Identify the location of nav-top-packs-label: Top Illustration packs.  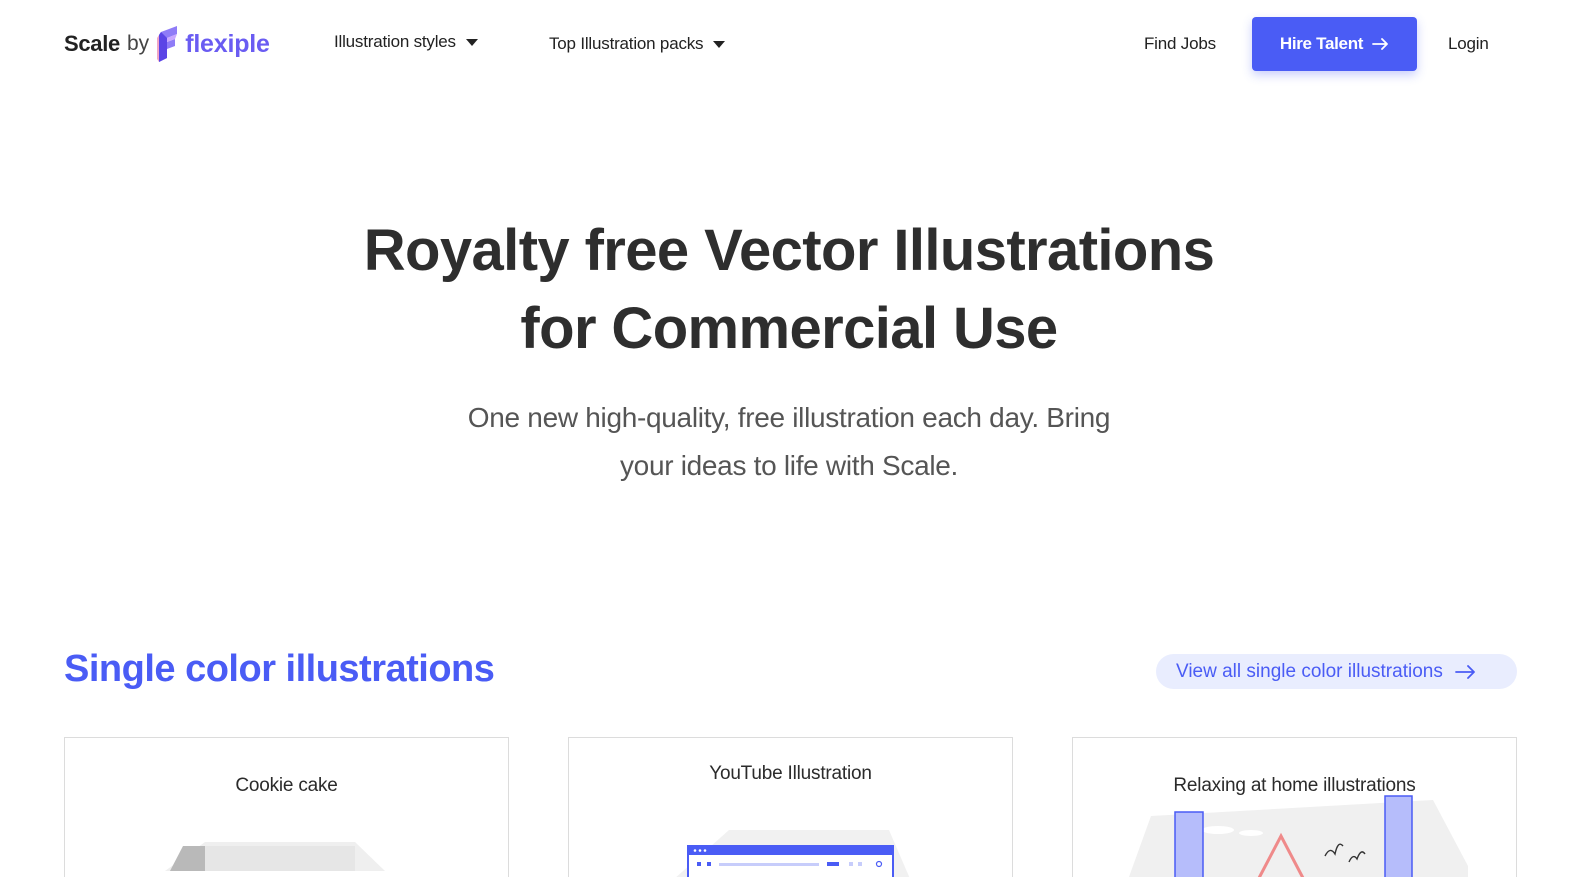
(626, 43).